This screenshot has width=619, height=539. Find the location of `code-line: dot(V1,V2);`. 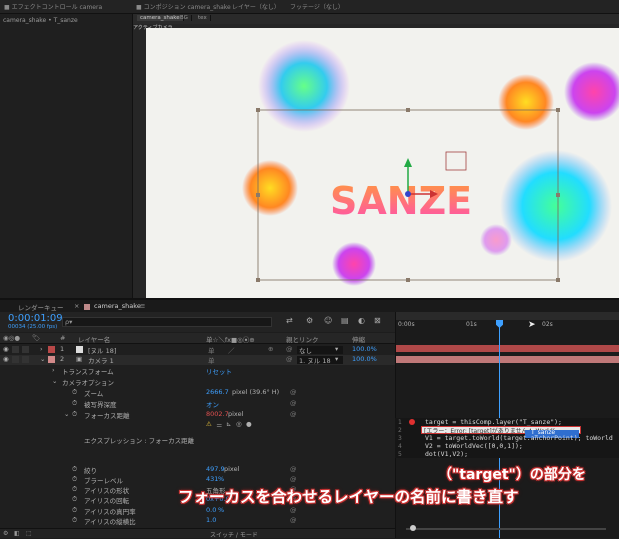

code-line: dot(V1,V2); is located at coordinates (446, 454).